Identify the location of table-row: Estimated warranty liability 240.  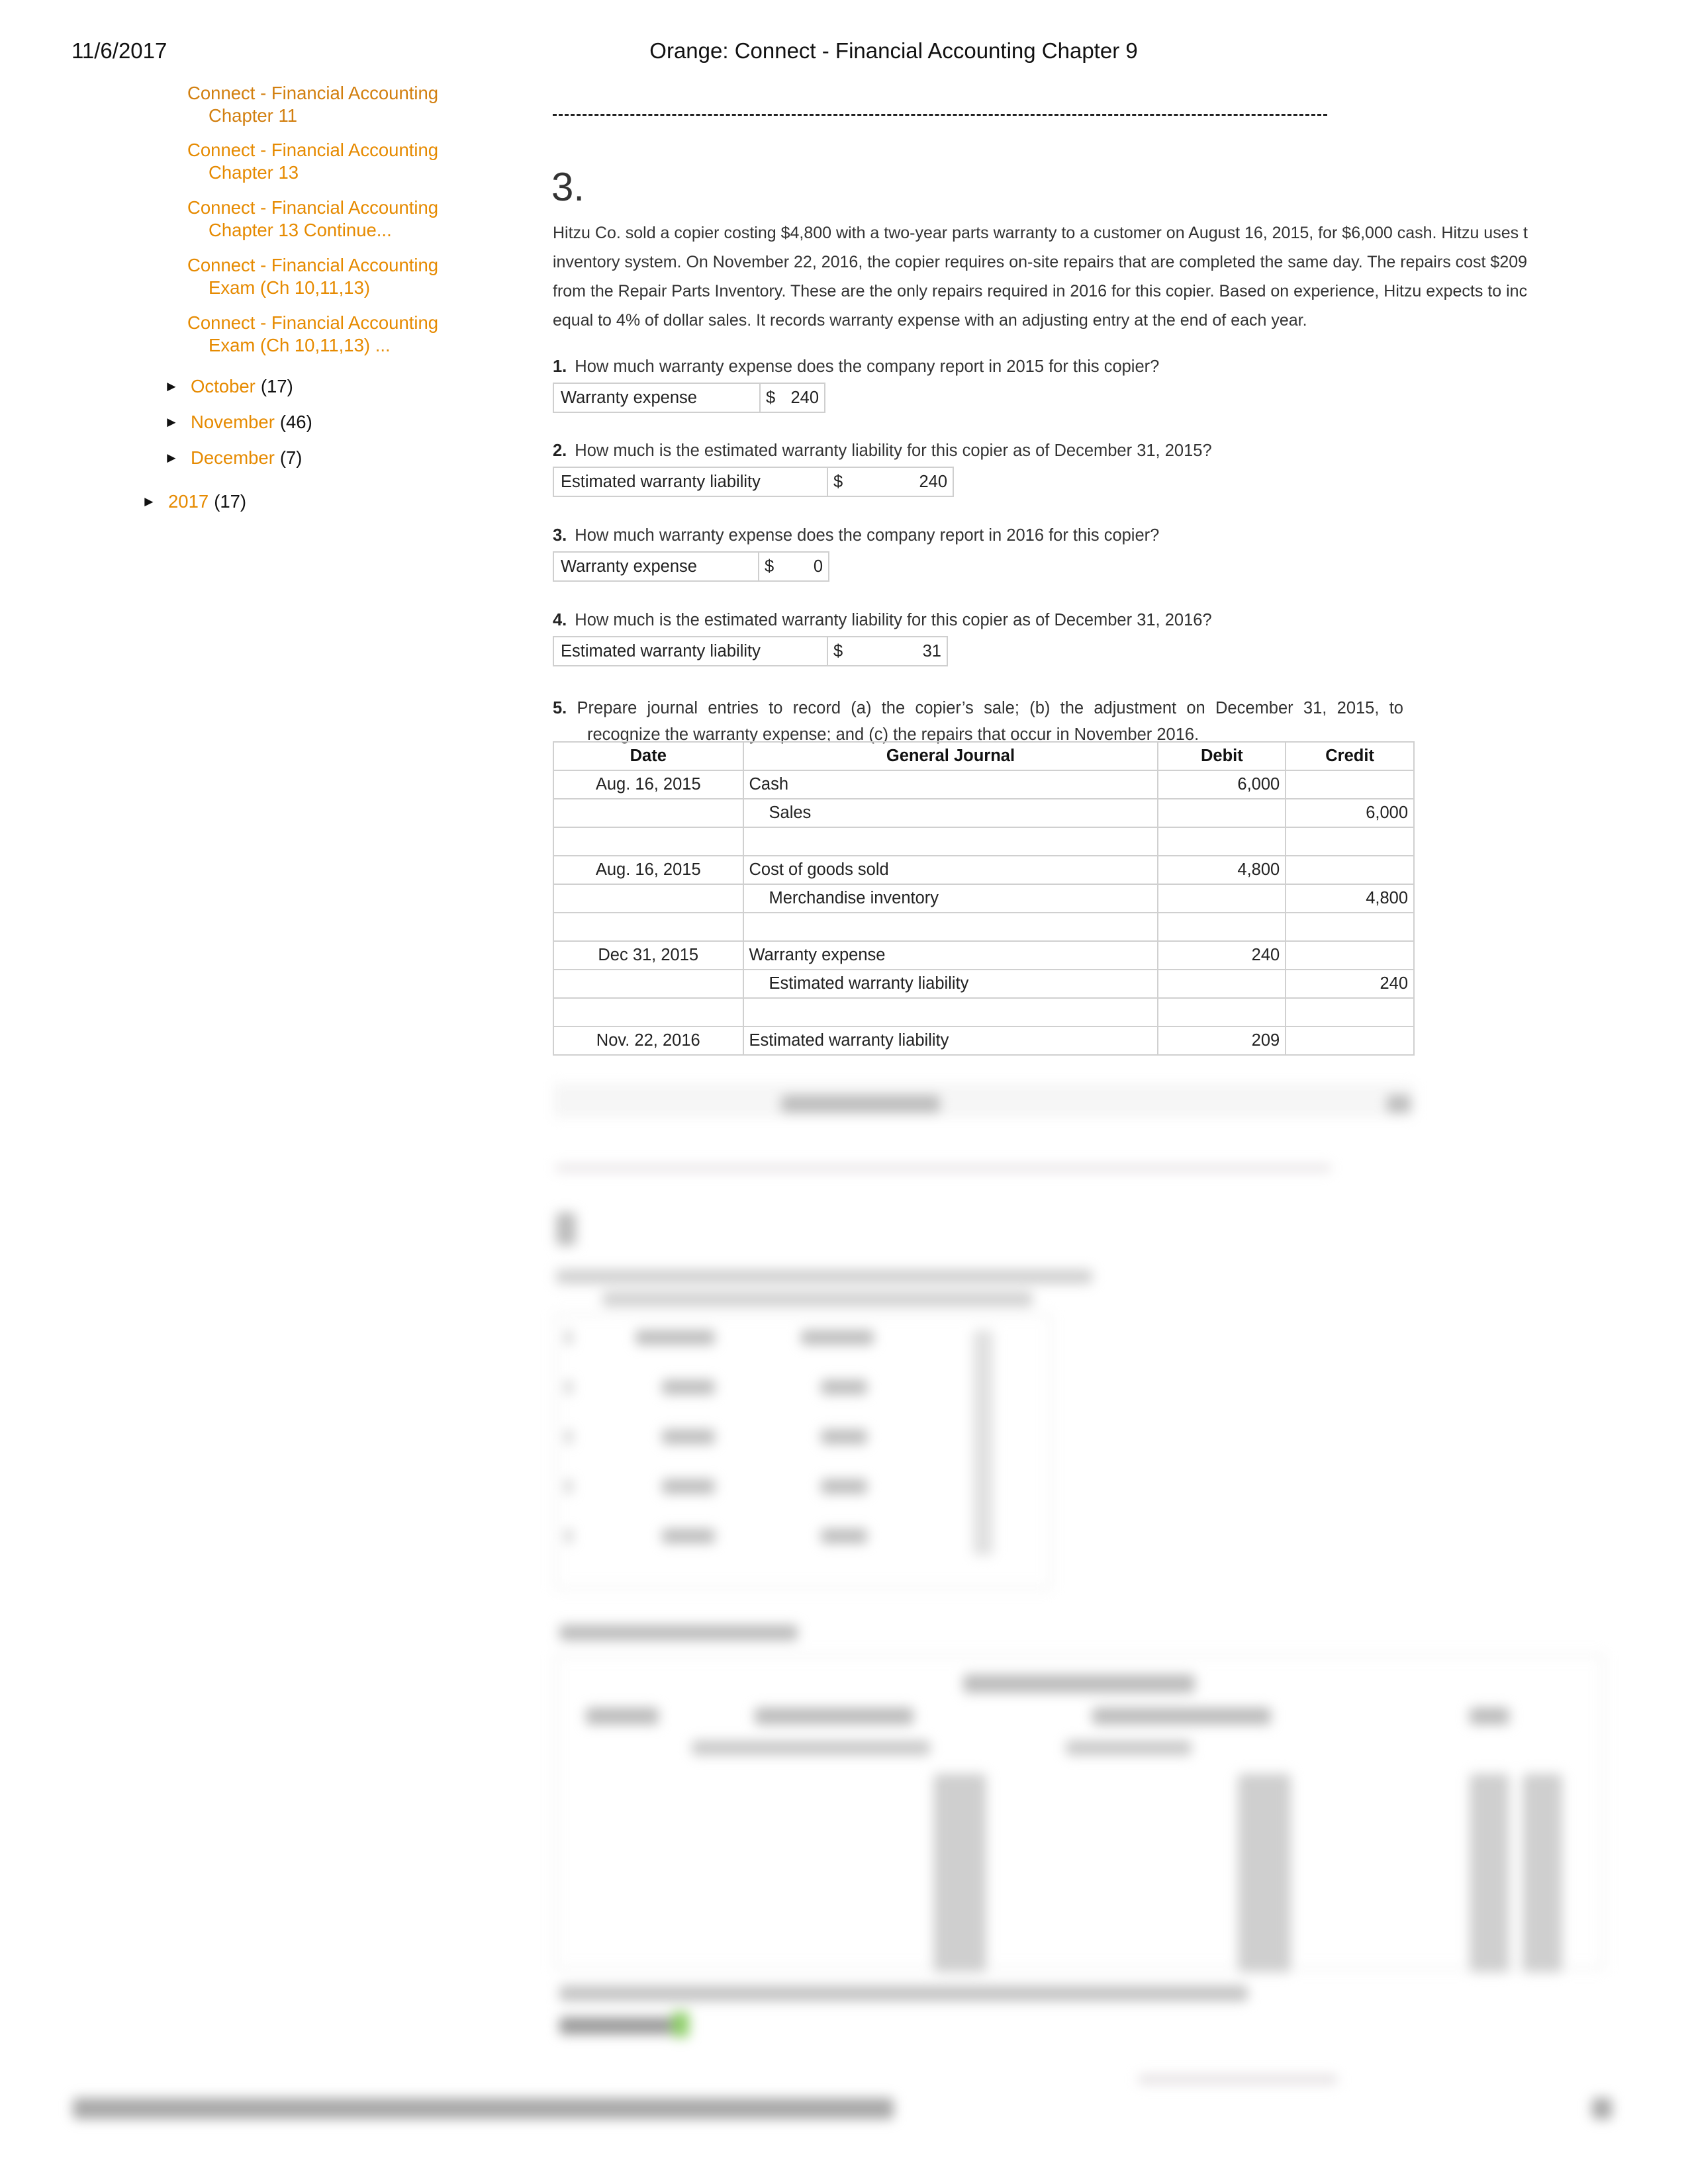
(984, 984).